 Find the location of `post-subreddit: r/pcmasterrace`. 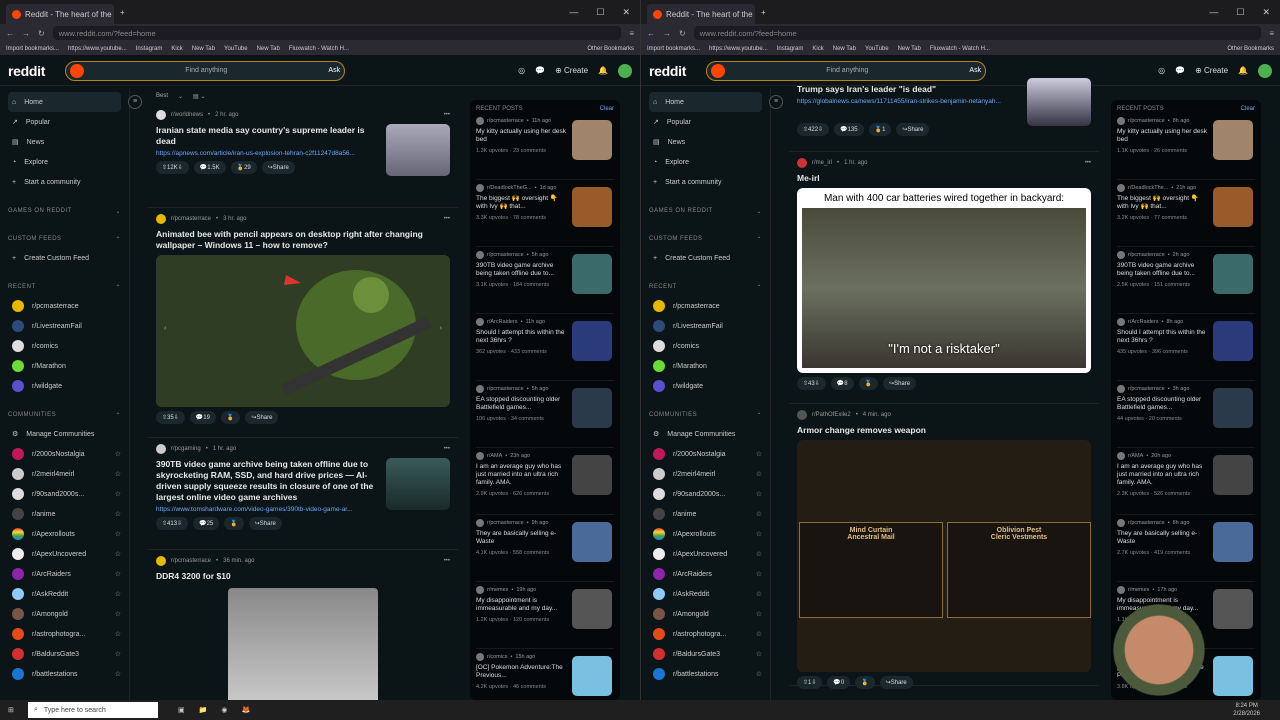

post-subreddit: r/pcmasterrace is located at coordinates (191, 219).